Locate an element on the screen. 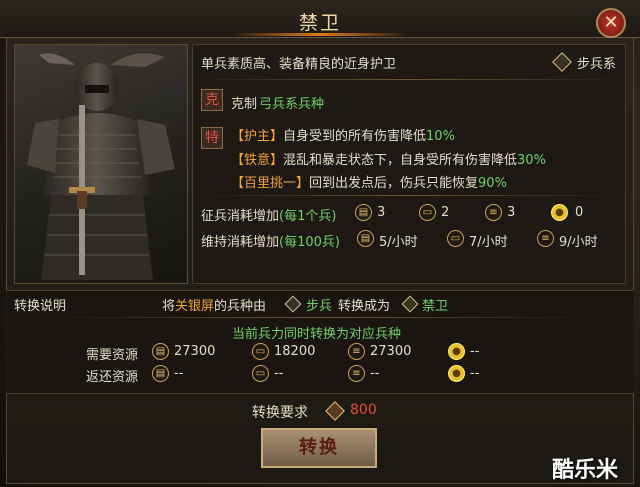 The image size is (640, 487). counter-target: 弓兵系兵种 is located at coordinates (292, 104).